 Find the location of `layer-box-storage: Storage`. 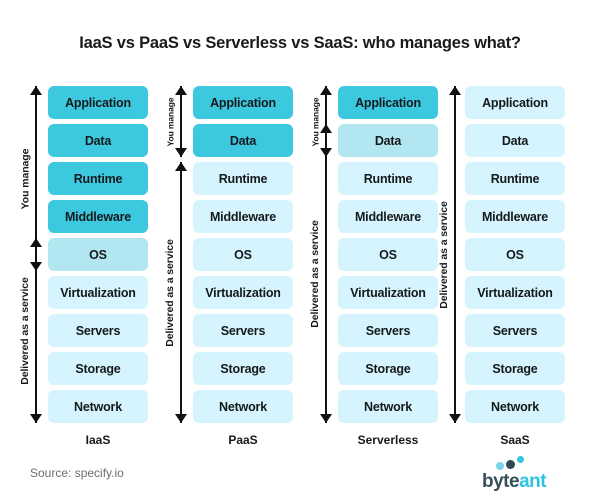

layer-box-storage: Storage is located at coordinates (515, 368).